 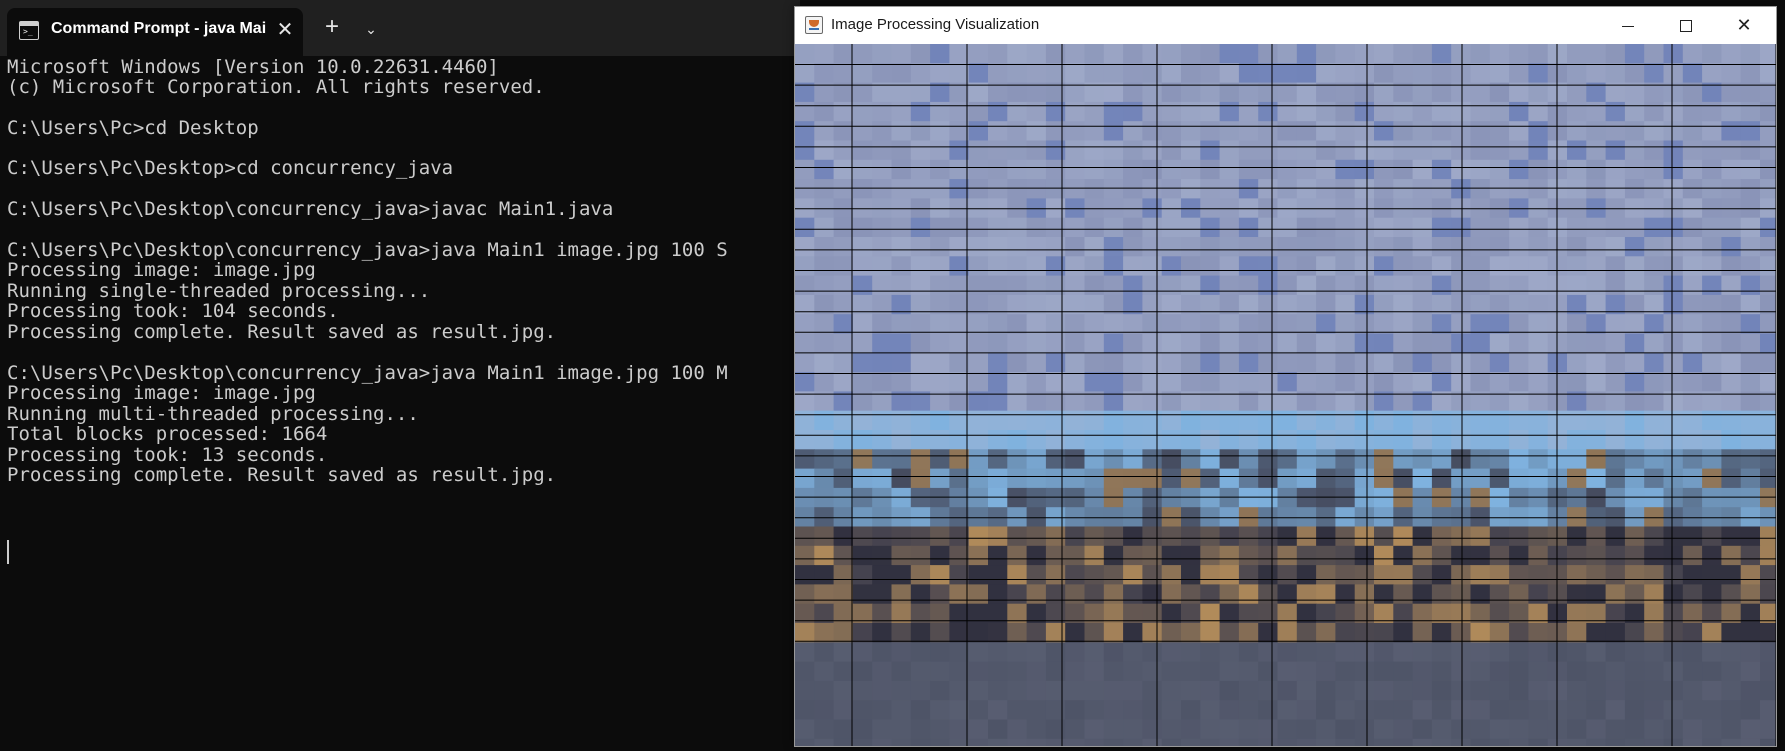 What do you see at coordinates (371, 29) in the screenshot?
I see `chevron-down-icon: ⌄` at bounding box center [371, 29].